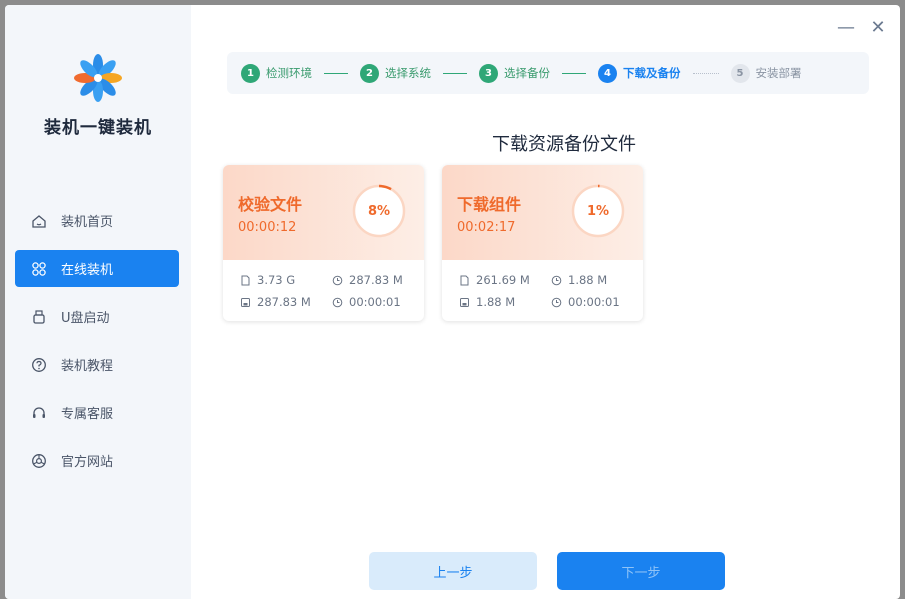 Image resolution: width=905 pixels, height=599 pixels. What do you see at coordinates (542, 212) in the screenshot?
I see `card-header: 下载组件 00:02:17 1%` at bounding box center [542, 212].